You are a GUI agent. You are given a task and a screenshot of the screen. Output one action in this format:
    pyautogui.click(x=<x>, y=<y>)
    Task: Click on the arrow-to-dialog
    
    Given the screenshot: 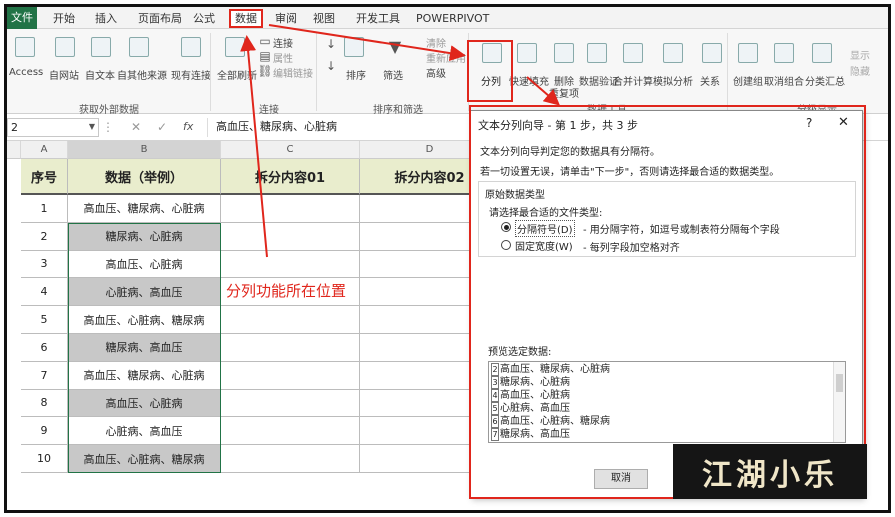 What is the action you would take?
    pyautogui.click(x=543, y=91)
    